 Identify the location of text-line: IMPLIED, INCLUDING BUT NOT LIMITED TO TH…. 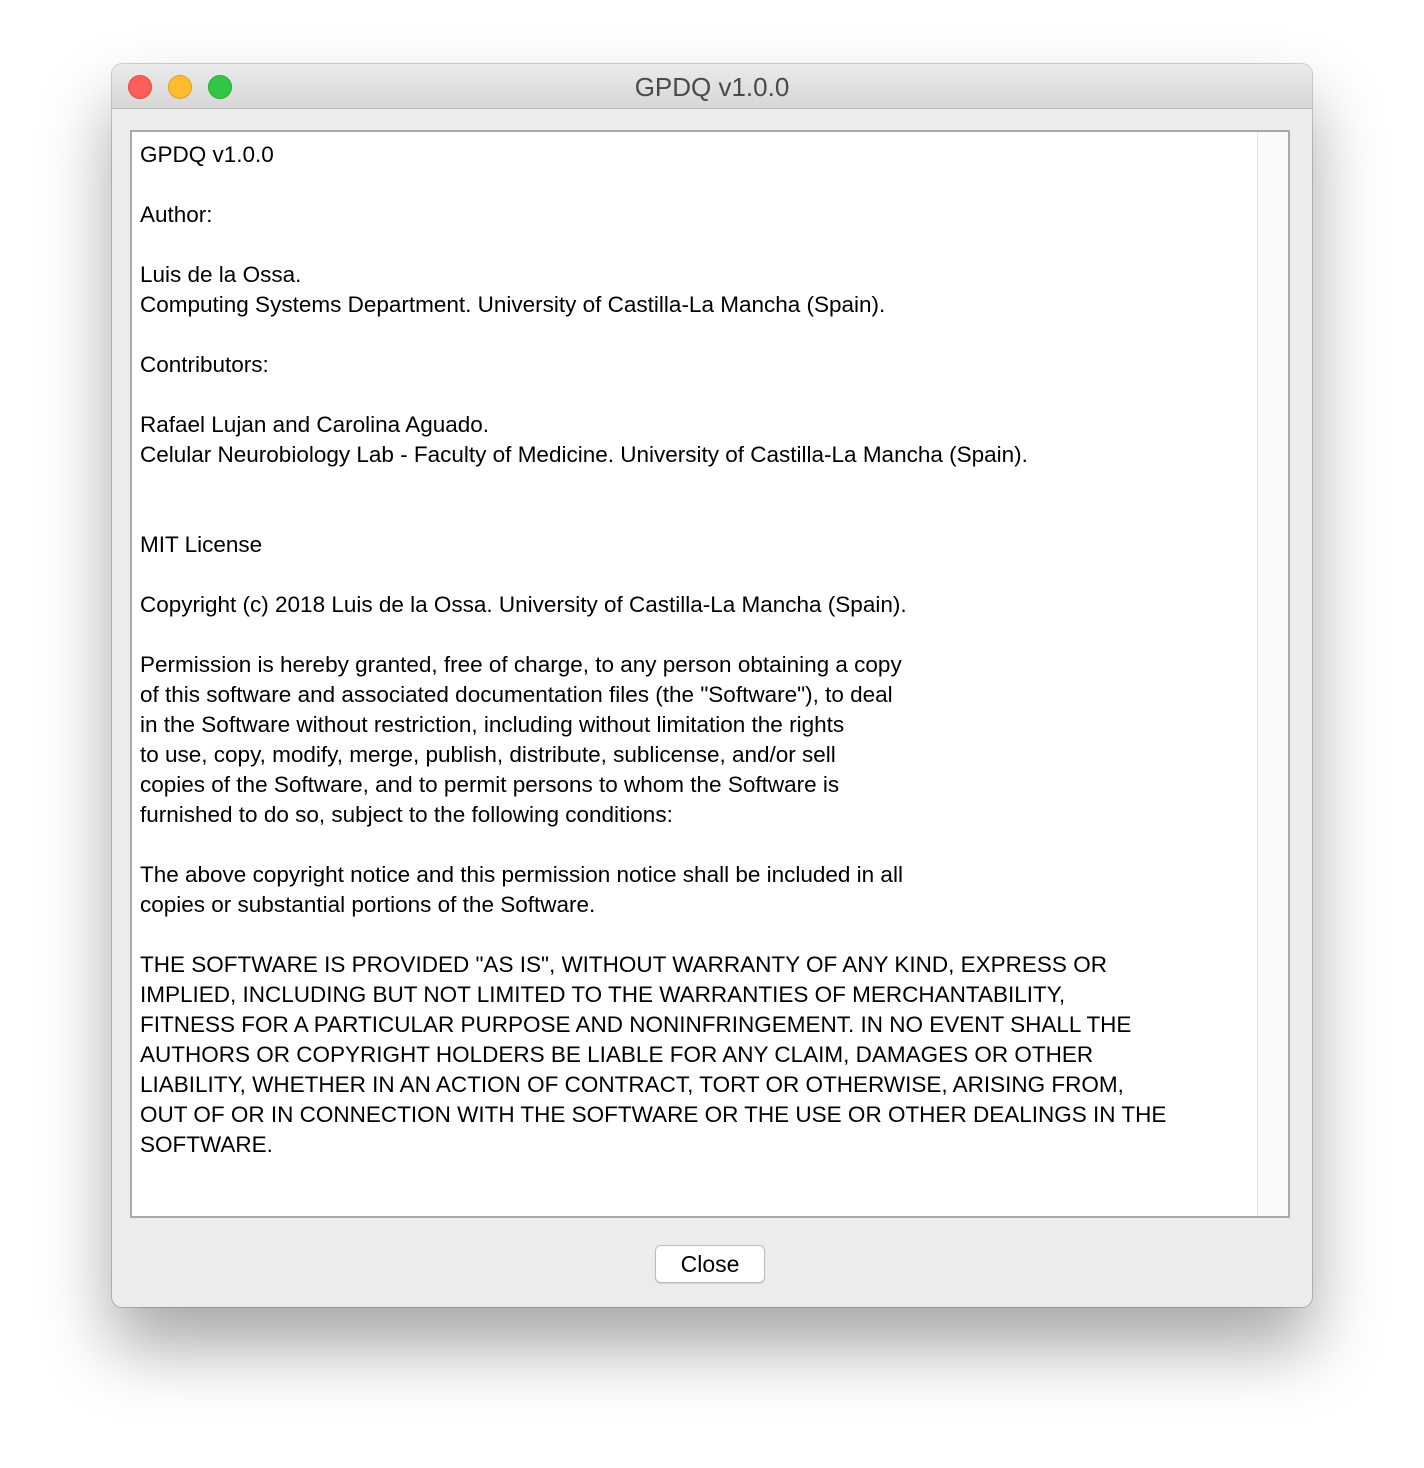
(603, 994).